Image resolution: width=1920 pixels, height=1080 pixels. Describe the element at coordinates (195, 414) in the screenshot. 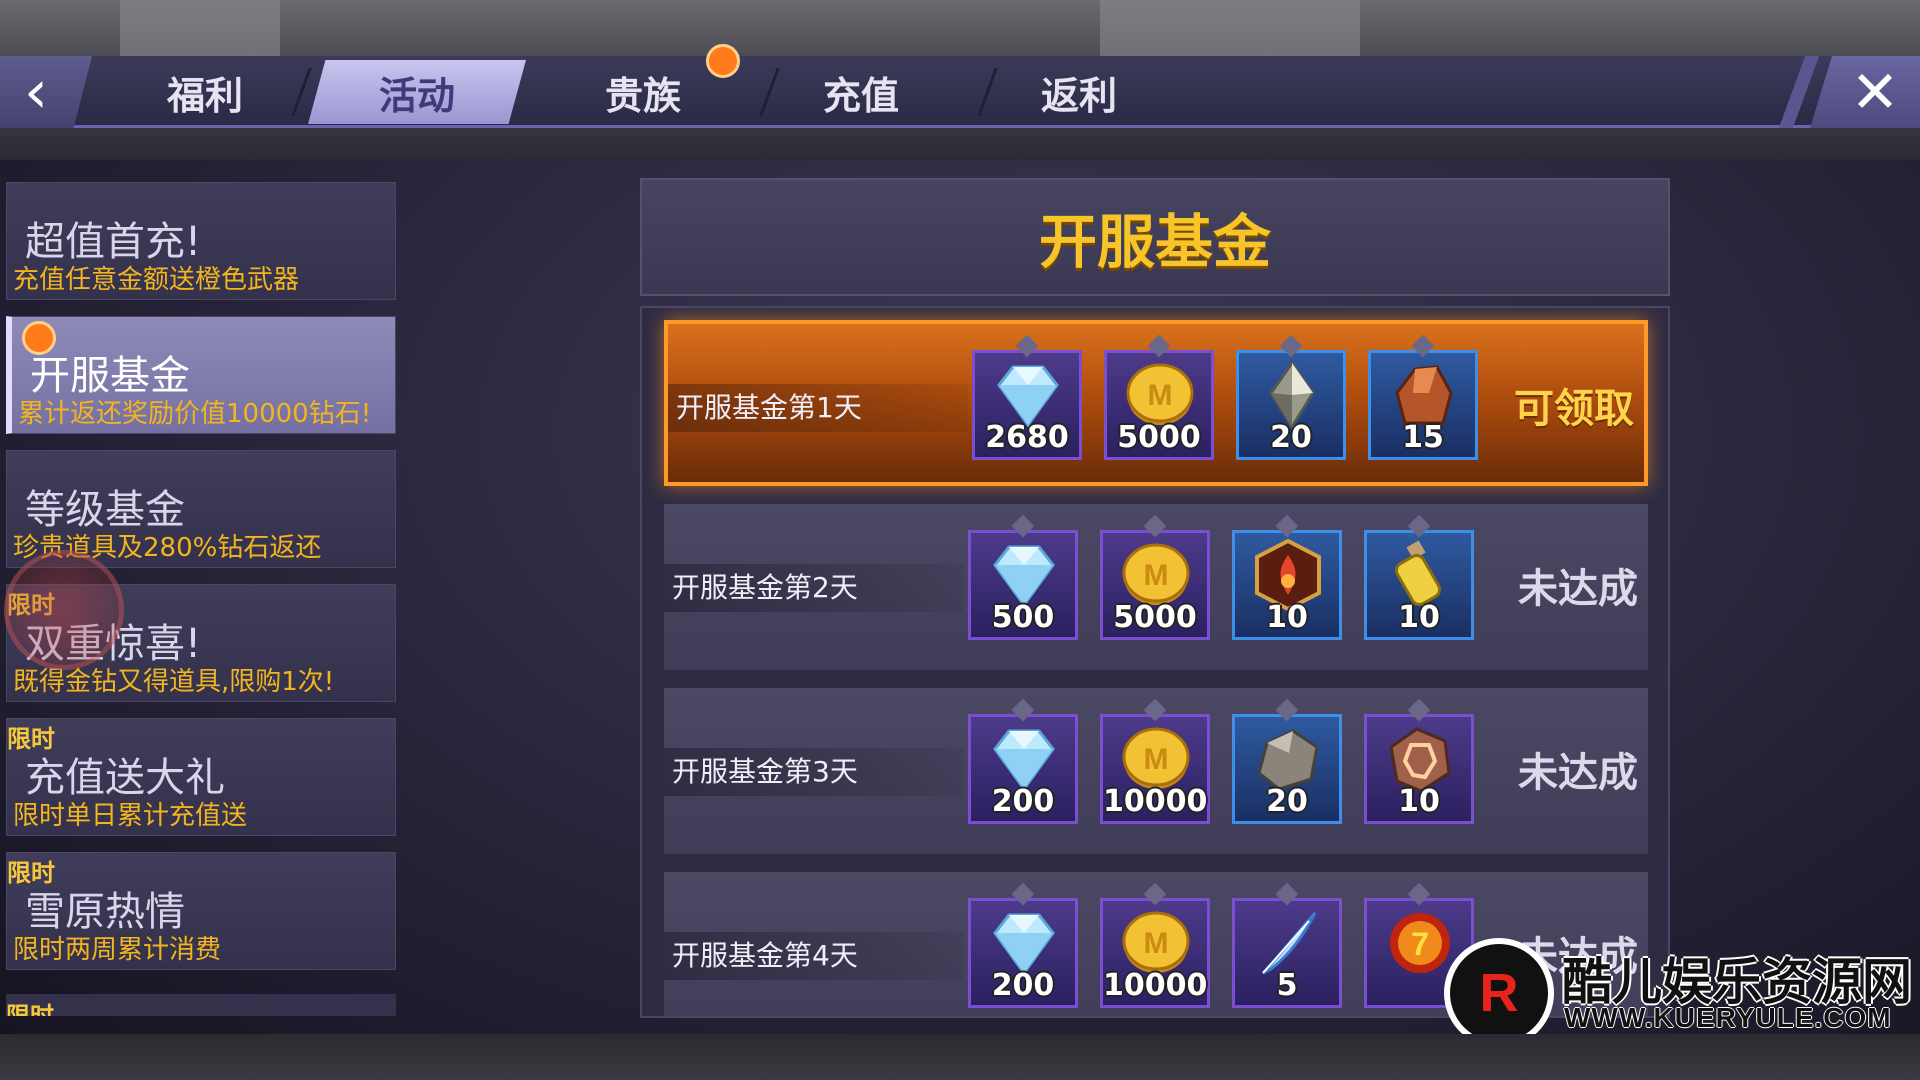

I see `sidebar-item-subtitle: 累计返还奖励价值10000钻石!` at that location.